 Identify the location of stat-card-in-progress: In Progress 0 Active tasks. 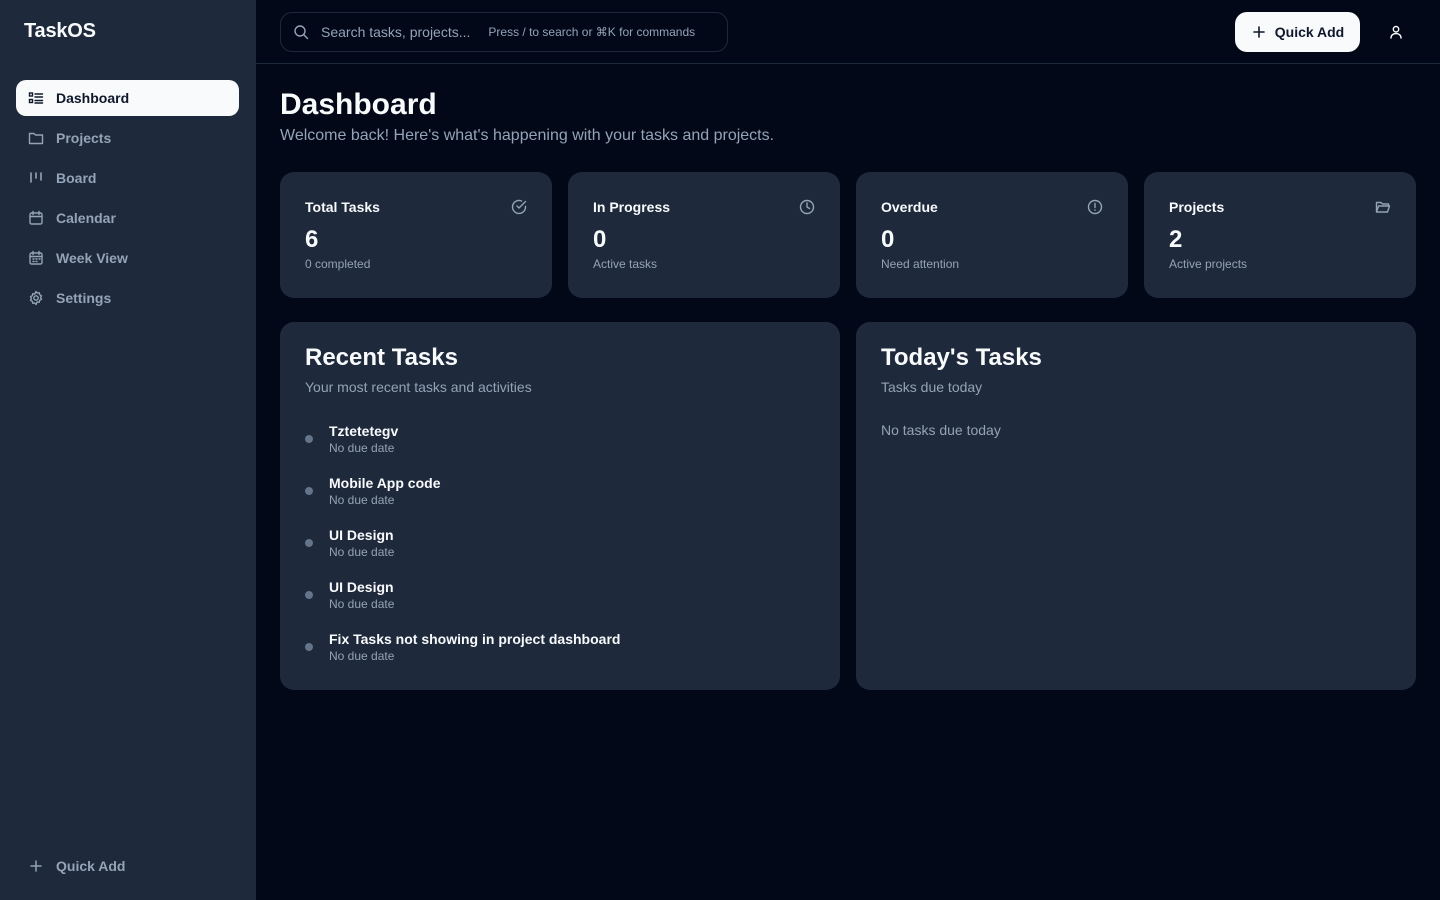
(704, 235).